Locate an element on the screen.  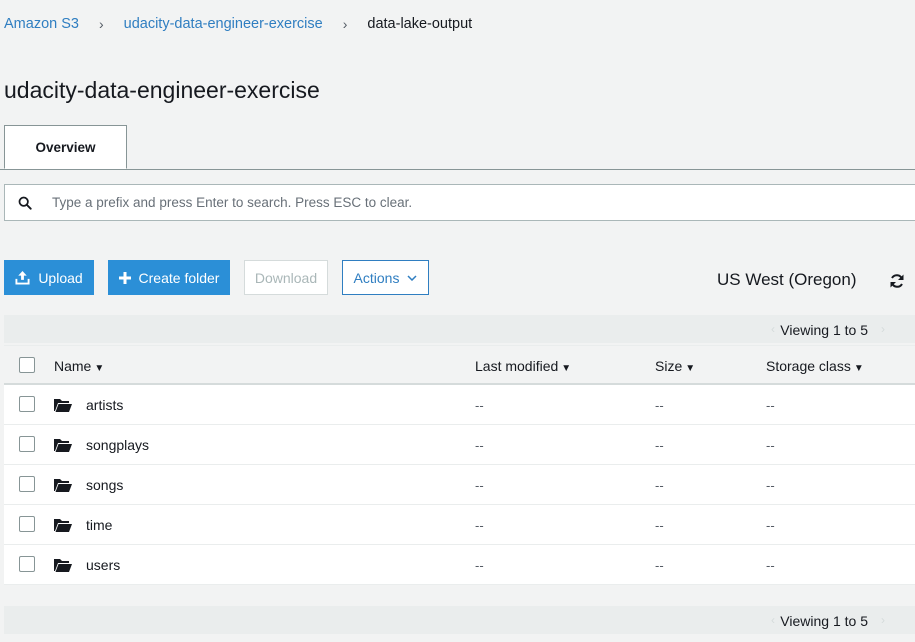
select-all-checkbox is located at coordinates (27, 365).